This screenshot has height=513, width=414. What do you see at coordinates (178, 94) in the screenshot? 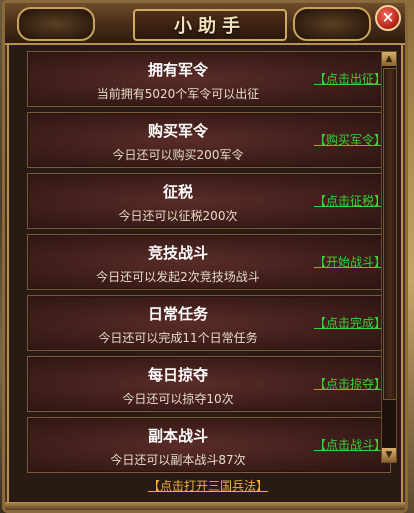
I see `task-description: 当前拥有5020个军令可以出征` at bounding box center [178, 94].